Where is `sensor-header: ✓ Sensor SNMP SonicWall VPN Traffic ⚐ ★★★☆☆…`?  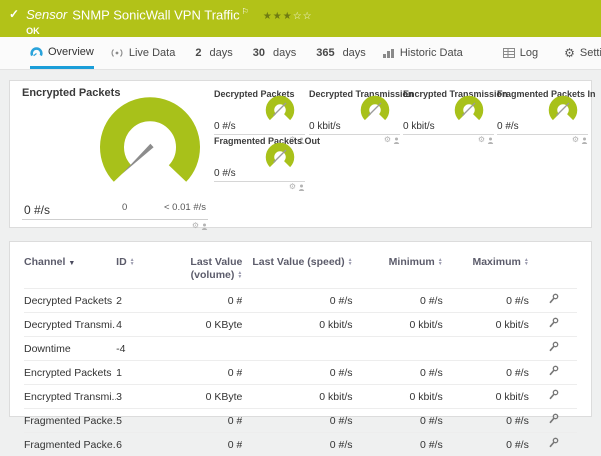 sensor-header: ✓ Sensor SNMP SonicWall VPN Traffic ⚐ ★★★☆☆… is located at coordinates (300, 18).